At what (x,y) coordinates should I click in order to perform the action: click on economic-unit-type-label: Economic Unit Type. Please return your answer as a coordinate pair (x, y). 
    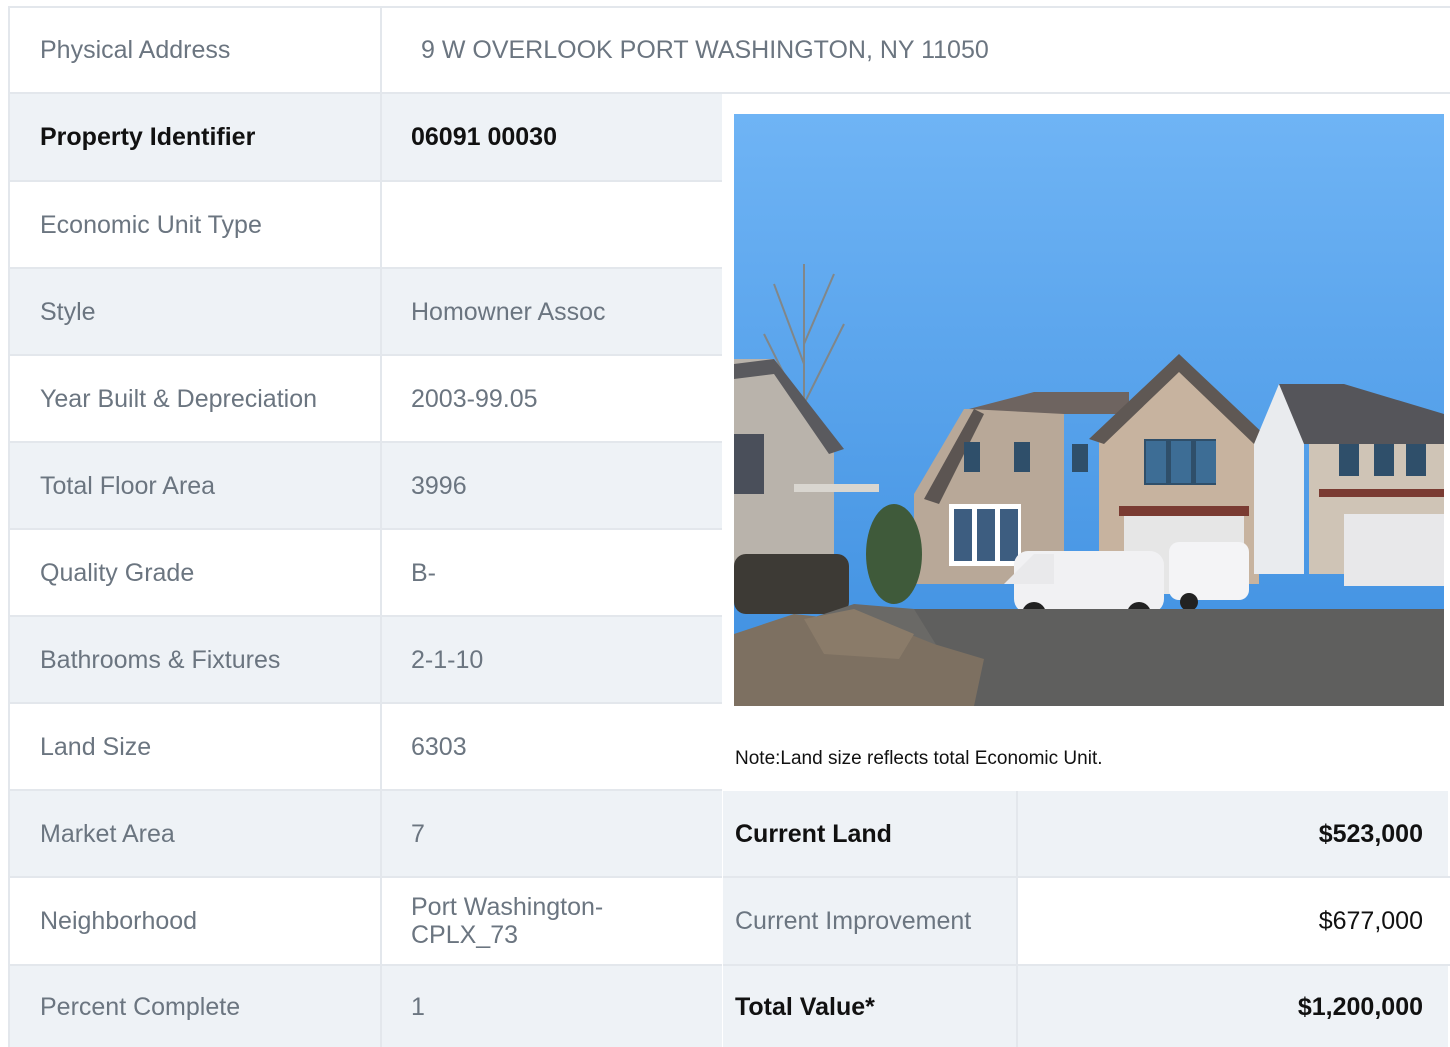
    Looking at the image, I should click on (195, 224).